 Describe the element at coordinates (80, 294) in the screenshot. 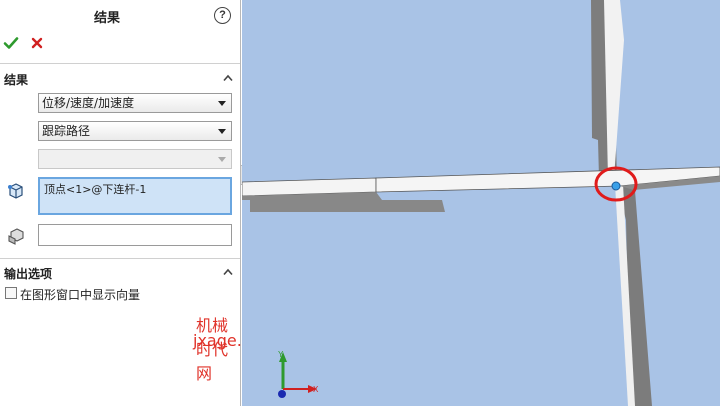

I see `show-vector-label: 在图形窗口中显示向量` at that location.